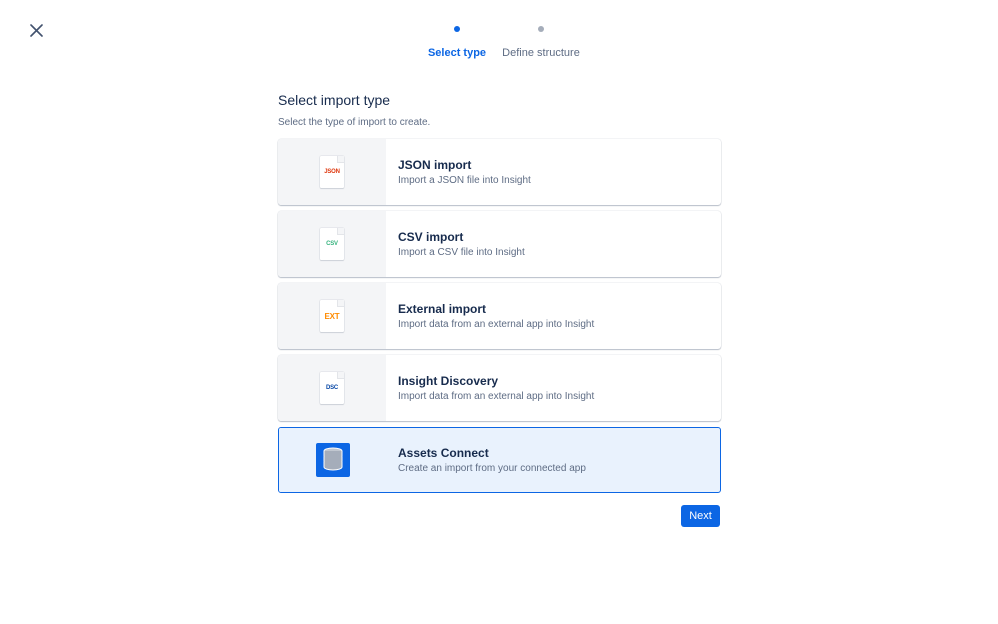 This screenshot has width=998, height=624. What do you see at coordinates (541, 29) in the screenshot?
I see `step-indicator` at bounding box center [541, 29].